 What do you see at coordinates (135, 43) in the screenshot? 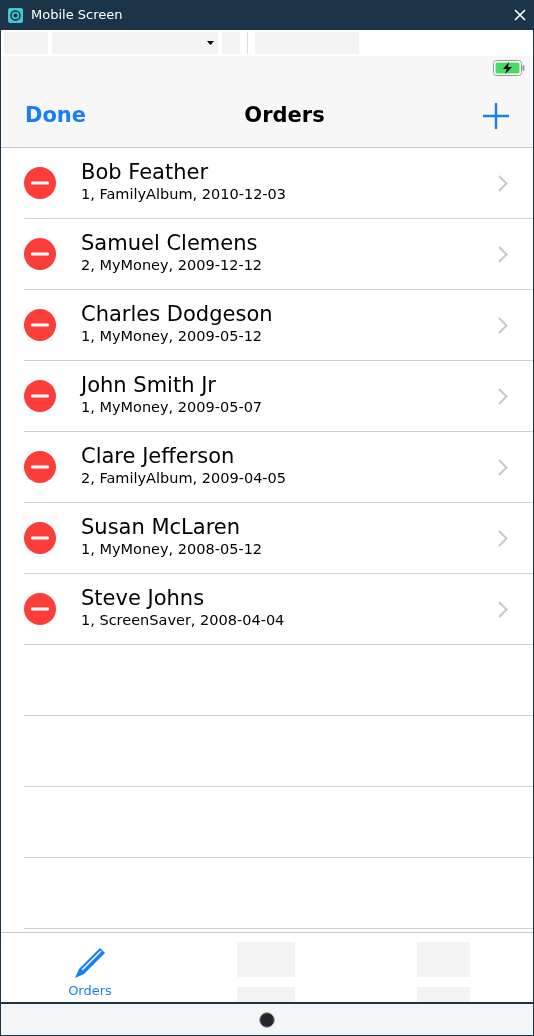
I see `dropdown-field` at bounding box center [135, 43].